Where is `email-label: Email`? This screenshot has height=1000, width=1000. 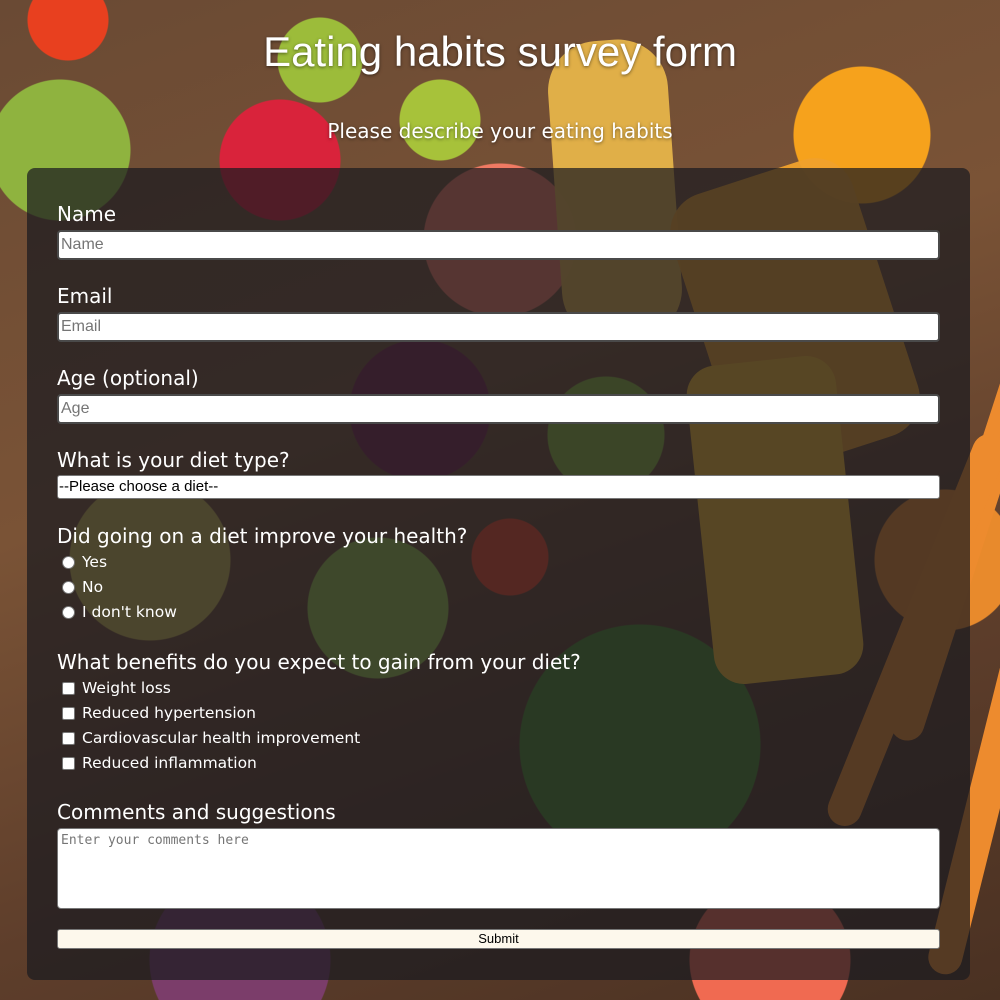 email-label: Email is located at coordinates (85, 296).